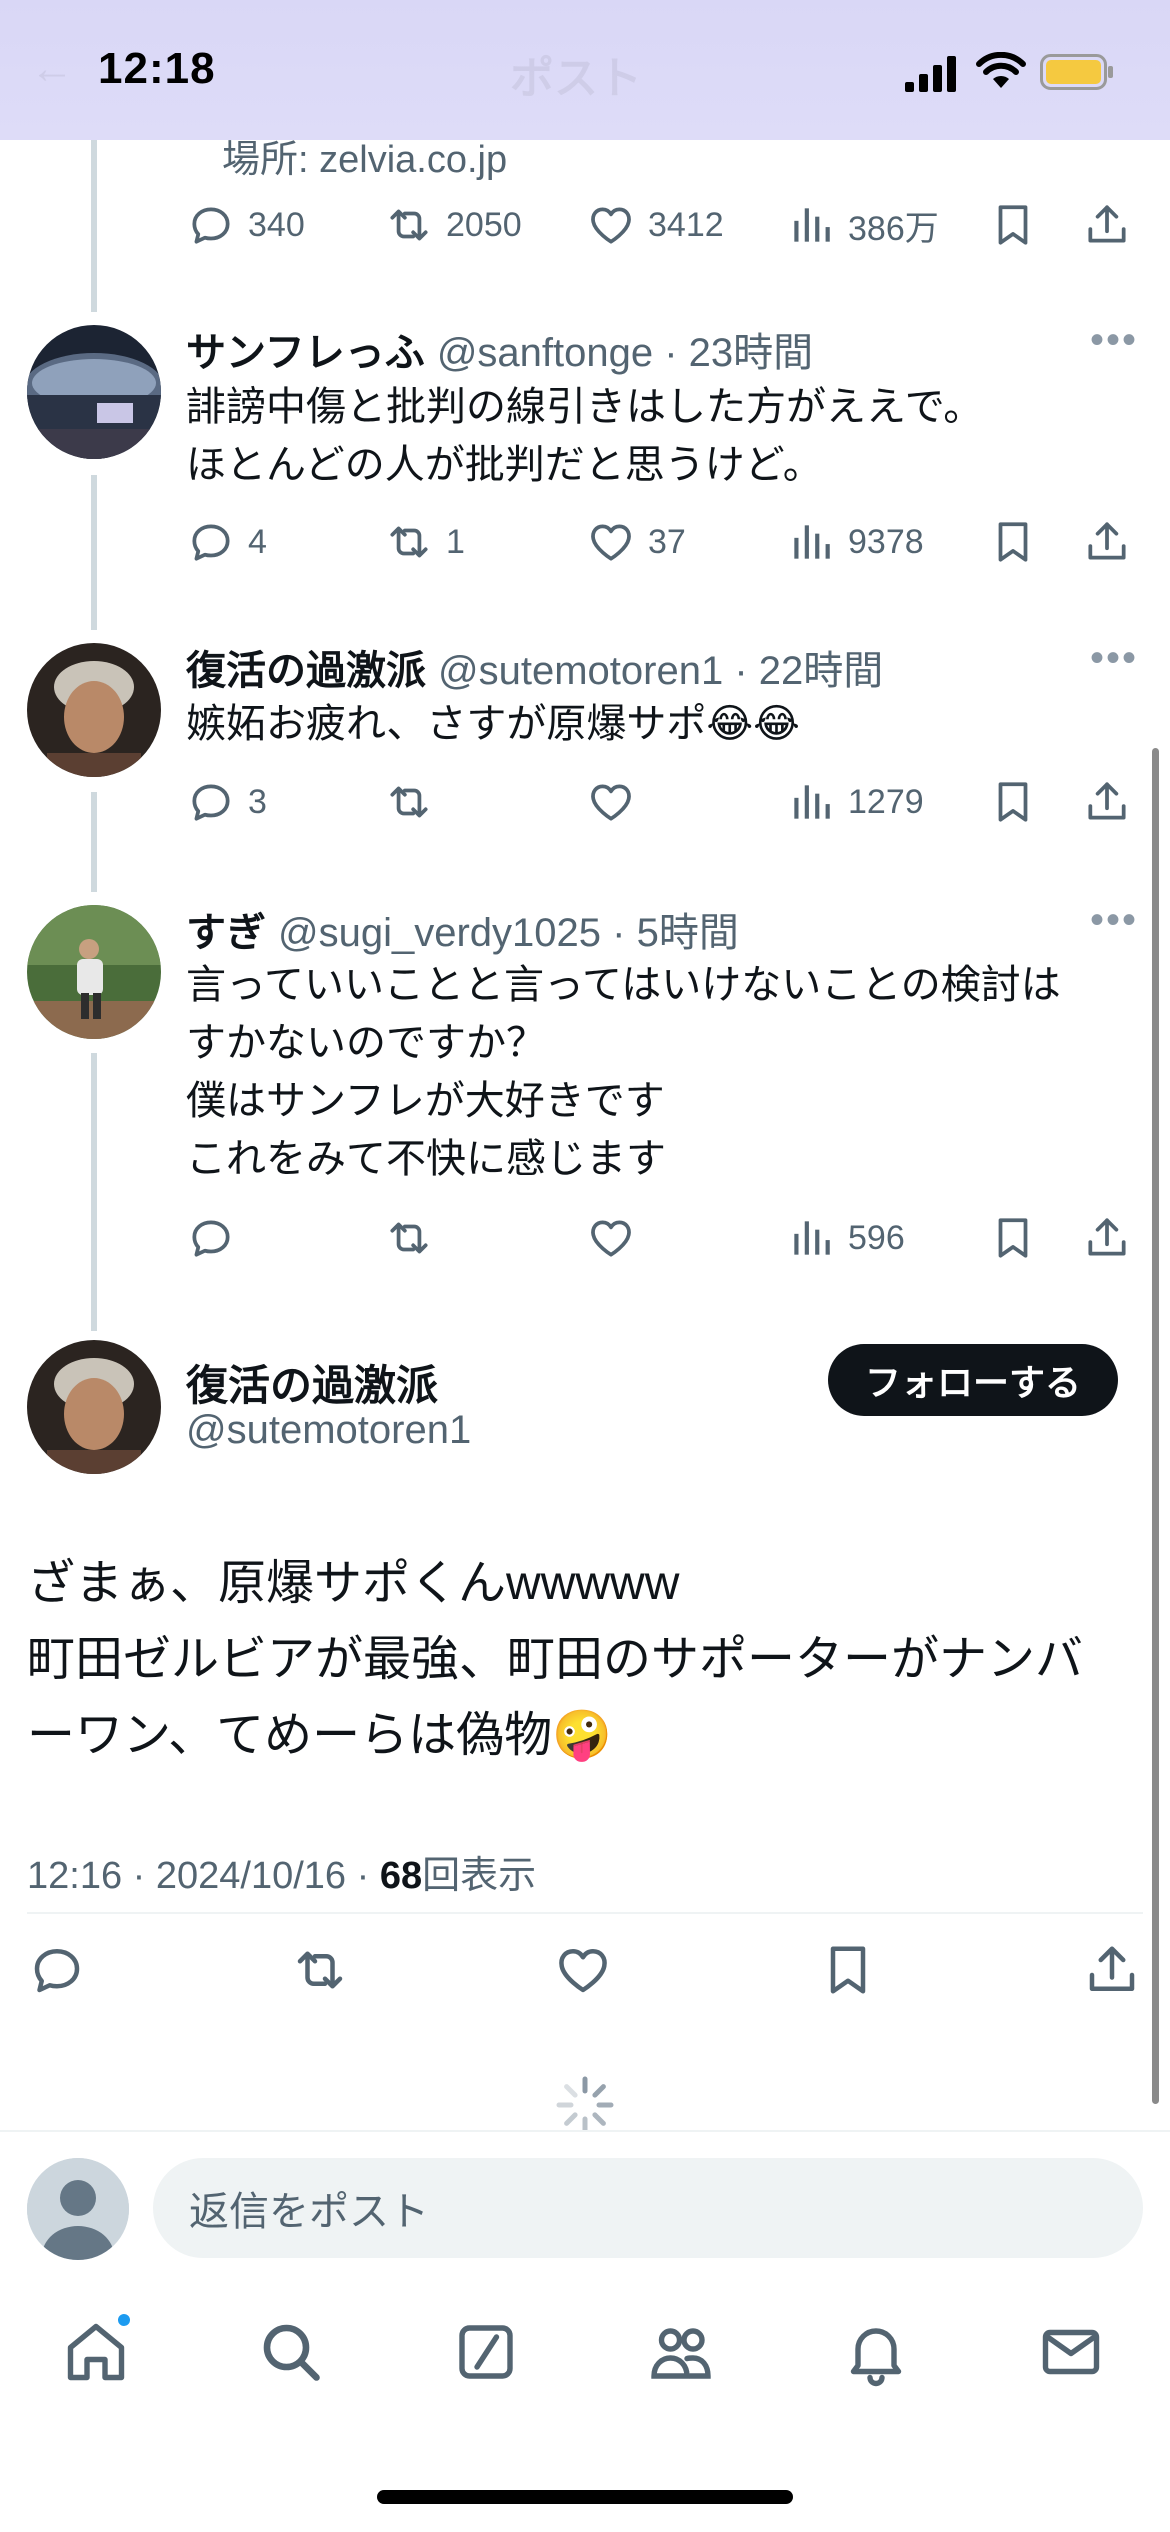 This screenshot has width=1170, height=2532. Describe the element at coordinates (276, 224) in the screenshot. I see `reply-count: 340` at that location.